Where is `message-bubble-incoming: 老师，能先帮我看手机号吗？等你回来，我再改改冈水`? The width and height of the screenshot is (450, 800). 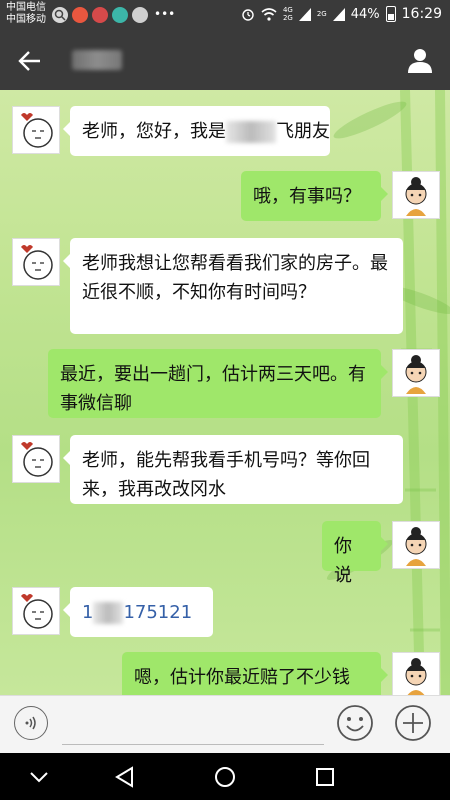
message-bubble-incoming: 老师，能先帮我看手机号吗？等你回来，我再改改冈水 is located at coordinates (233, 469).